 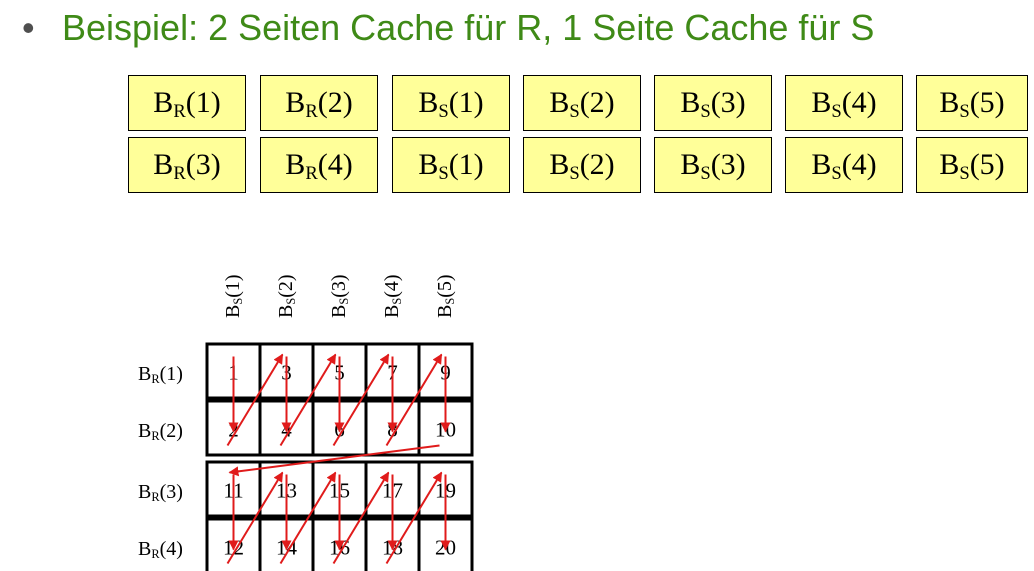 I want to click on join-order-grid: 1357924681011131517191214161820, so click(x=339, y=456).